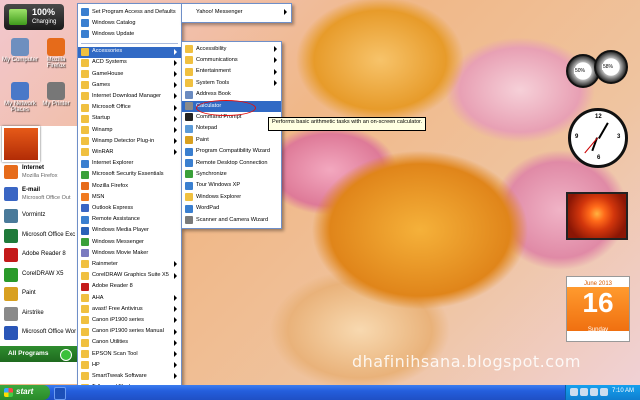 The height and width of the screenshot is (400, 640). What do you see at coordinates (29, 293) in the screenshot?
I see `recent-label: Paint` at bounding box center [29, 293].